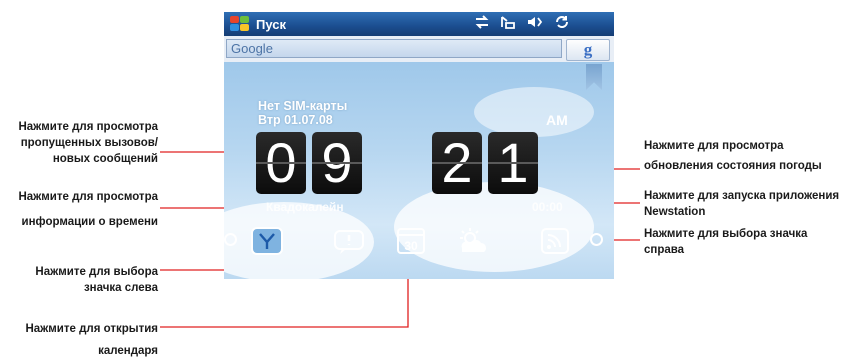 The height and width of the screenshot is (362, 850). What do you see at coordinates (394, 48) in the screenshot?
I see `search-input: Google` at bounding box center [394, 48].